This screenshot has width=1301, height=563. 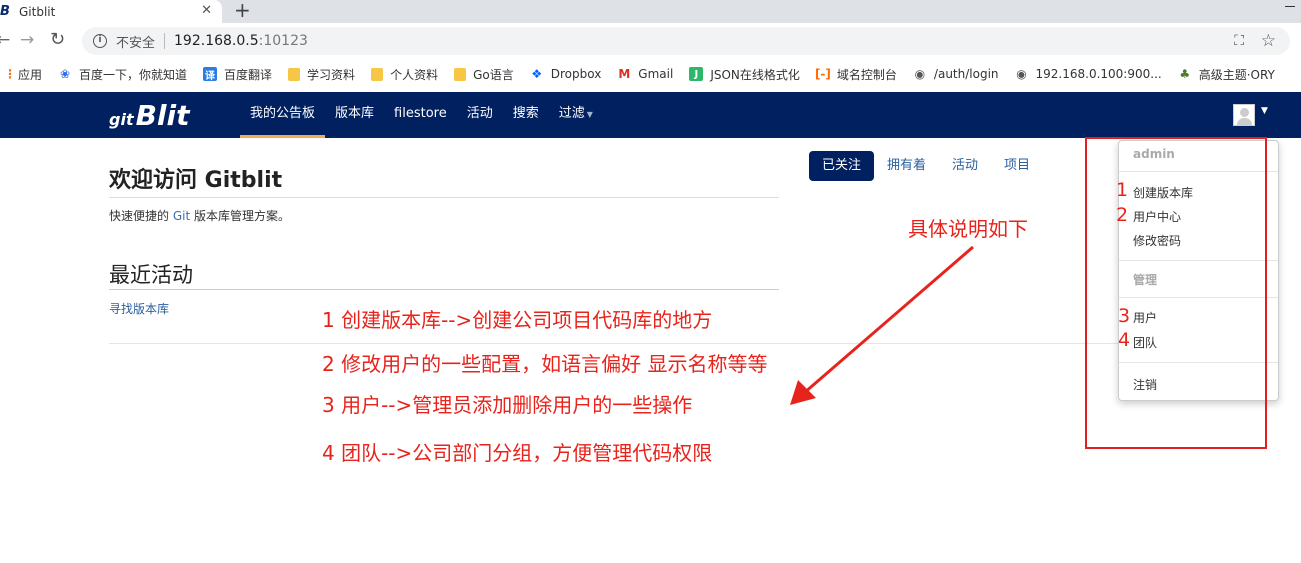 I want to click on gmail-icon: M, so click(x=624, y=74).